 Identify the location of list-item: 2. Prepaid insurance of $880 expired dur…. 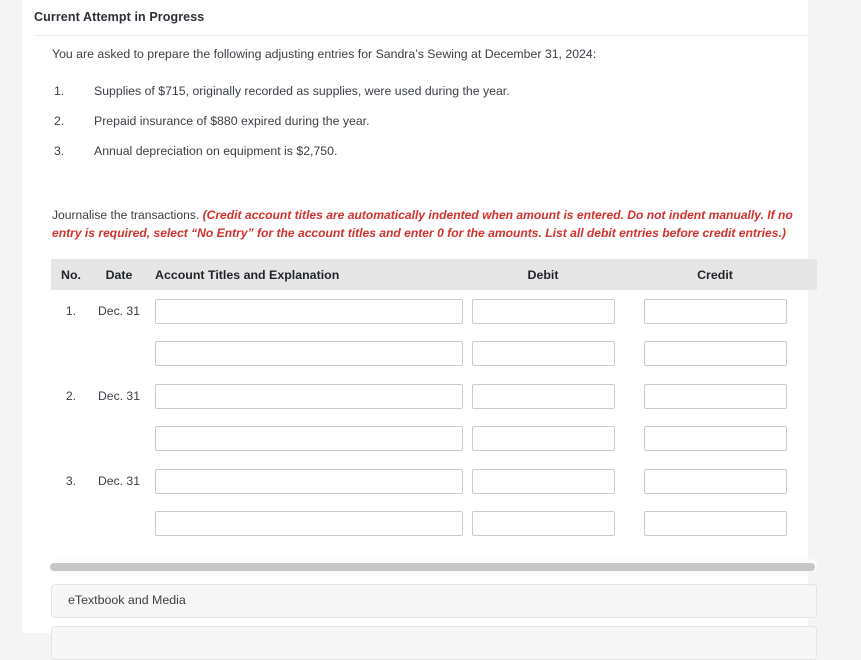
(402, 129).